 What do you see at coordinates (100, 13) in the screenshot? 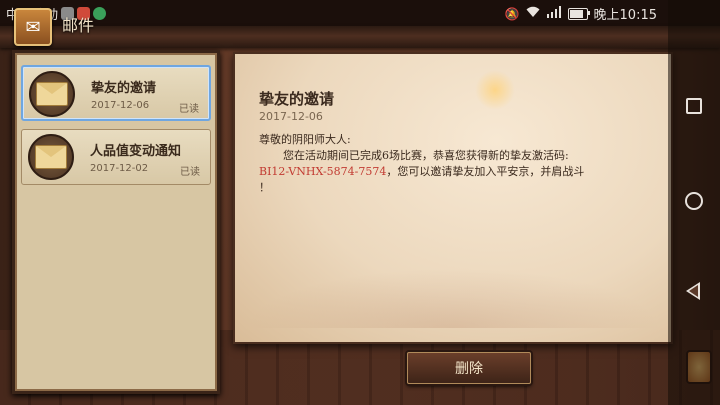
I see `app-notification-icon` at bounding box center [100, 13].